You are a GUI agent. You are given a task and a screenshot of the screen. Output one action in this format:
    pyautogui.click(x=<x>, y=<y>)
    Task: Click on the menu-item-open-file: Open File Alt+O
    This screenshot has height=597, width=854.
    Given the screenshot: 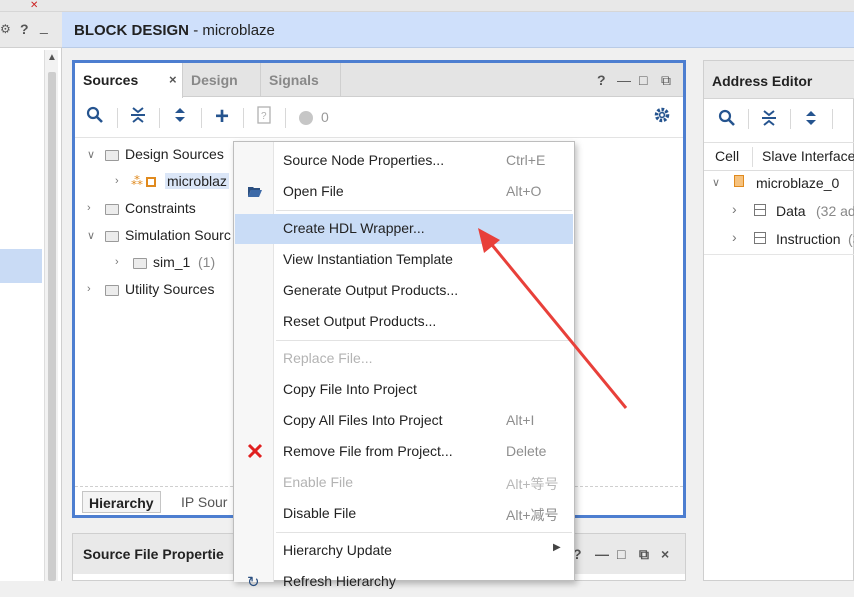 What is the action you would take?
    pyautogui.click(x=404, y=192)
    